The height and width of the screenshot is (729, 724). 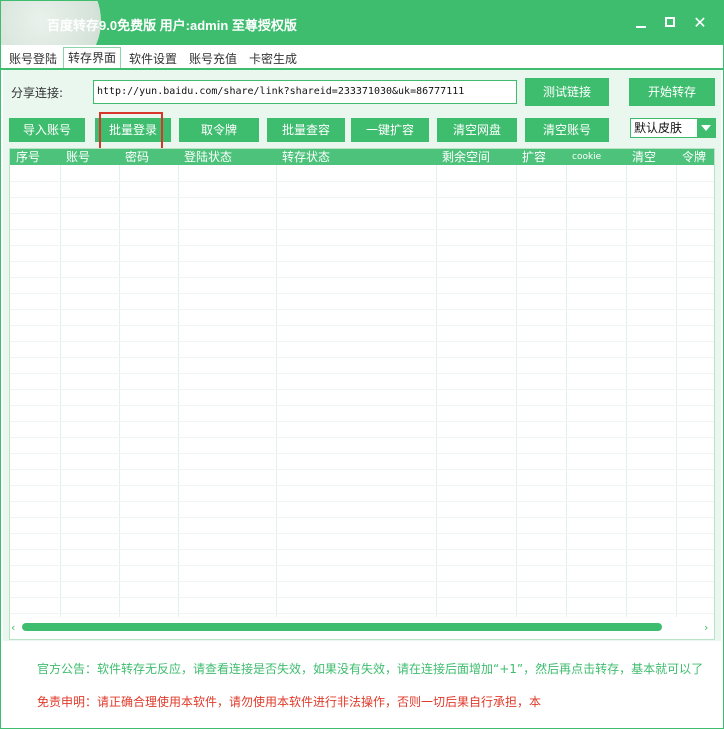 What do you see at coordinates (567, 130) in the screenshot?
I see `clear-accounts-button: 清空账号` at bounding box center [567, 130].